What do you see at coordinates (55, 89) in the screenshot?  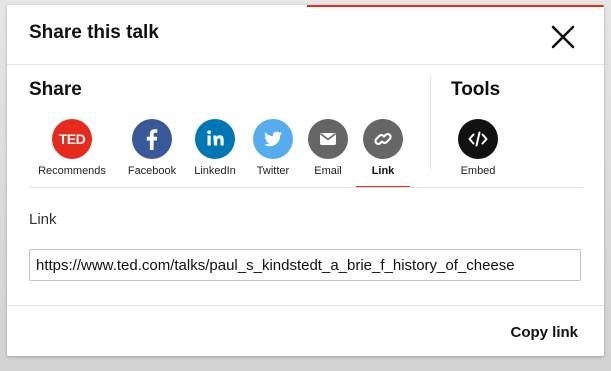 I see `share-heading: Share` at bounding box center [55, 89].